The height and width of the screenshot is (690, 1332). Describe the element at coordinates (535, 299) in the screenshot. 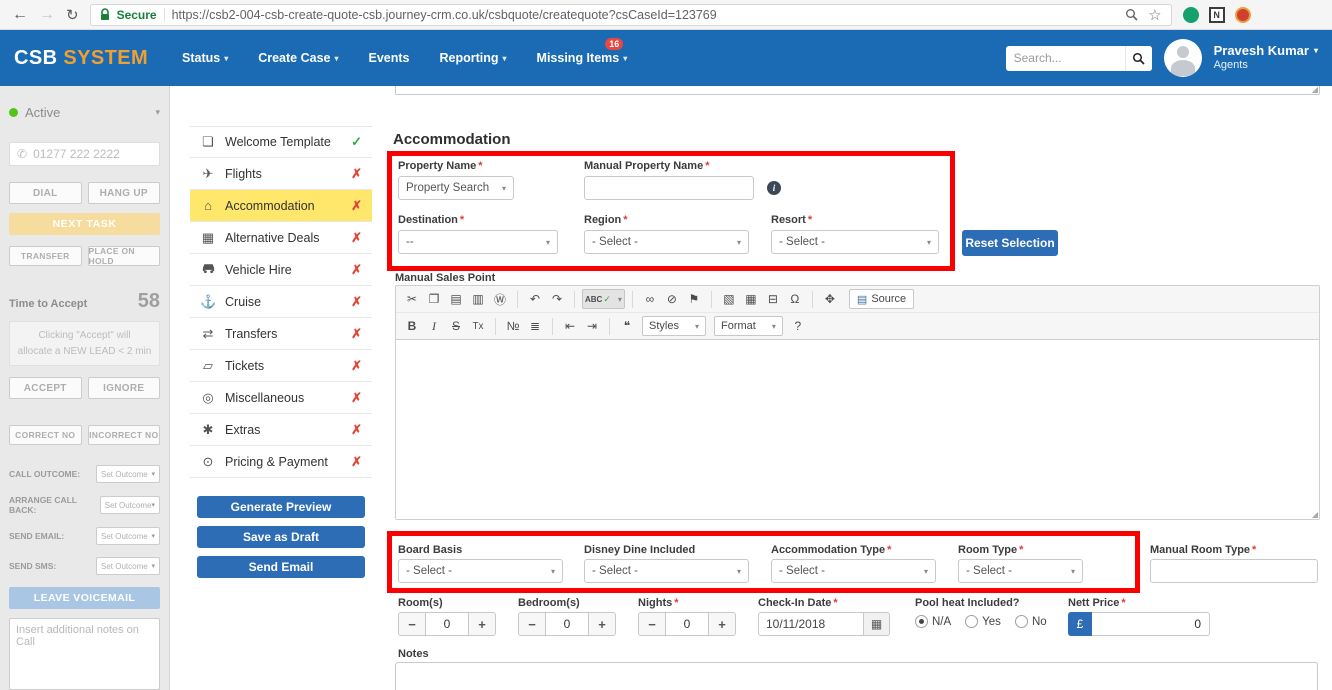

I see `undo-icon: ↶` at that location.